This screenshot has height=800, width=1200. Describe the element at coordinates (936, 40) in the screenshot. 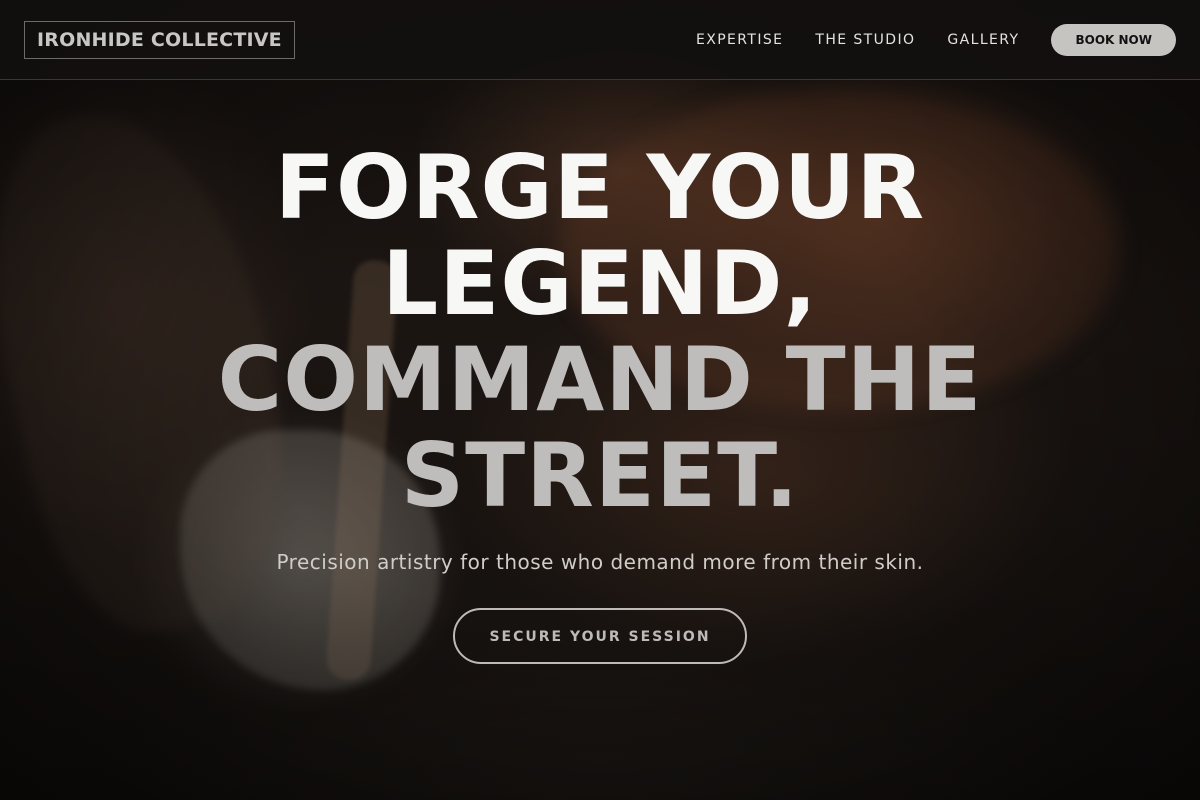

I see `main-nav: EXPERTISE THE STUDIO GALLERY BOOK NOW` at that location.